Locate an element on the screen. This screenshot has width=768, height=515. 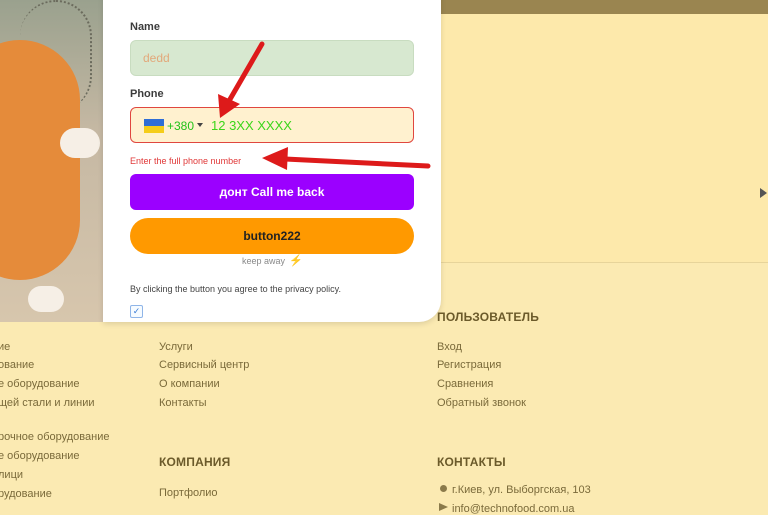
dial-code: +380 is located at coordinates (180, 126).